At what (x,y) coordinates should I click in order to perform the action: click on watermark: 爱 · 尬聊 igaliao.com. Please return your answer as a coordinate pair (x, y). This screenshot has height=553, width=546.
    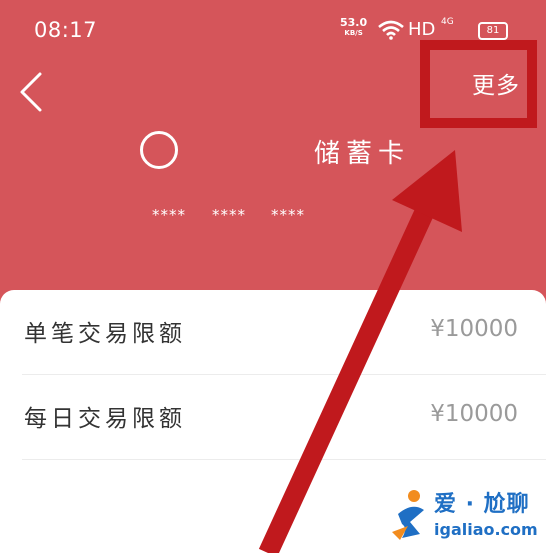
    Looking at the image, I should click on (465, 516).